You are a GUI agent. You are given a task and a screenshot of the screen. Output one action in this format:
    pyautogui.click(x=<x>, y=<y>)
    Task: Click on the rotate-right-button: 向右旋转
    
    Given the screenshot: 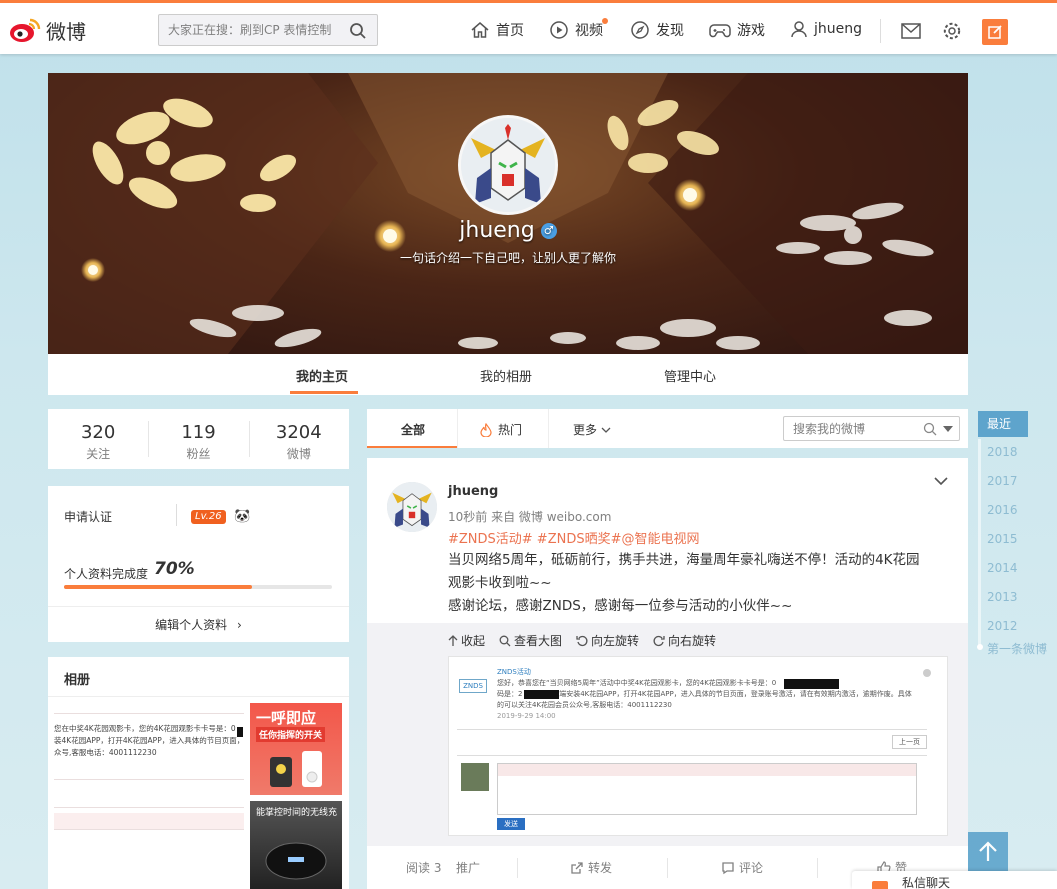 What is the action you would take?
    pyautogui.click(x=684, y=640)
    